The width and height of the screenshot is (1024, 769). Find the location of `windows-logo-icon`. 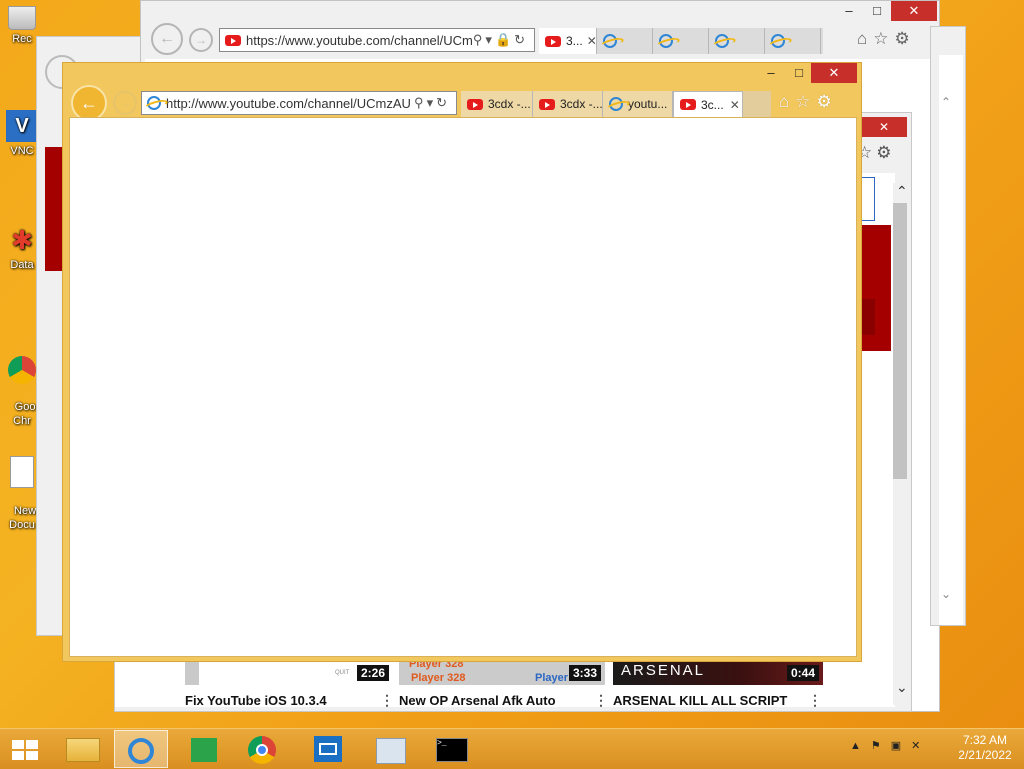

windows-logo-icon is located at coordinates (25, 750).